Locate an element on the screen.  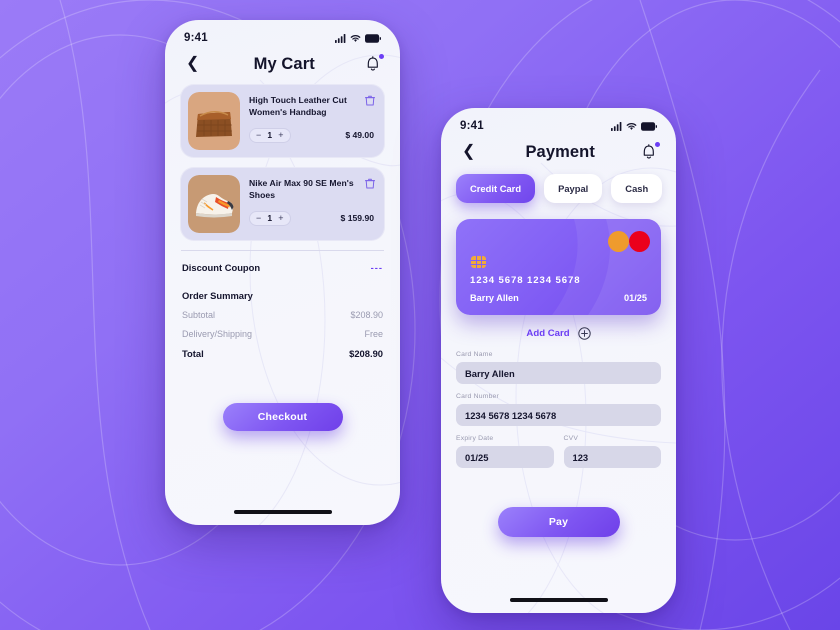
payment-method-tabs: Credit Card Paypal Cash is located at coordinates (558, 185).